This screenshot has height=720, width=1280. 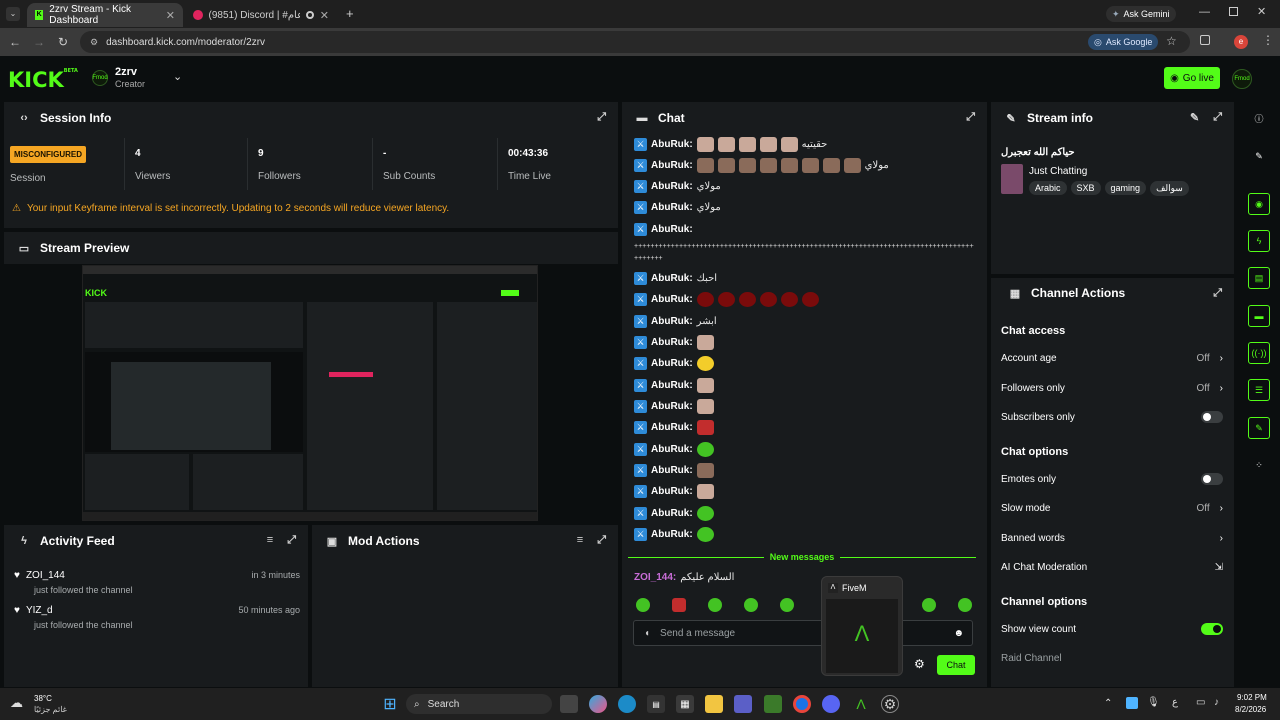 I want to click on setting-row: Show view count, so click(x=1112, y=629).